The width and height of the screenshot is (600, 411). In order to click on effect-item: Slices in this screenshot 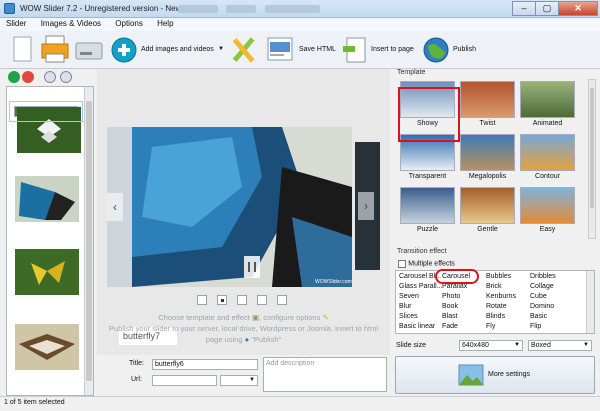, I will do `click(408, 316)`.